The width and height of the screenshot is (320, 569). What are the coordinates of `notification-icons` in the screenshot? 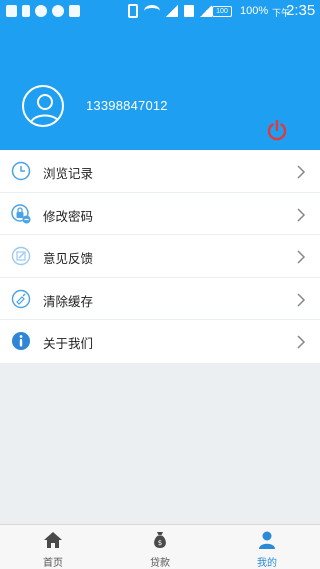 It's located at (43, 11).